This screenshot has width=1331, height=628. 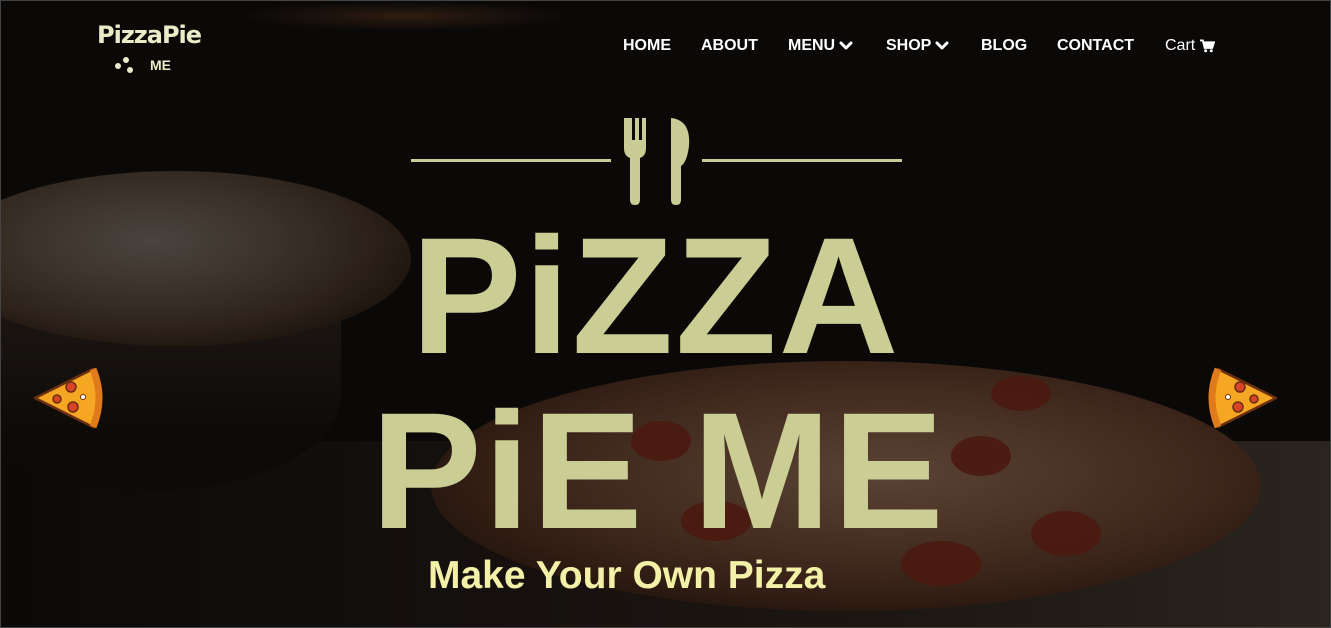 What do you see at coordinates (149, 35) in the screenshot?
I see `logo-text: PizzaPie` at bounding box center [149, 35].